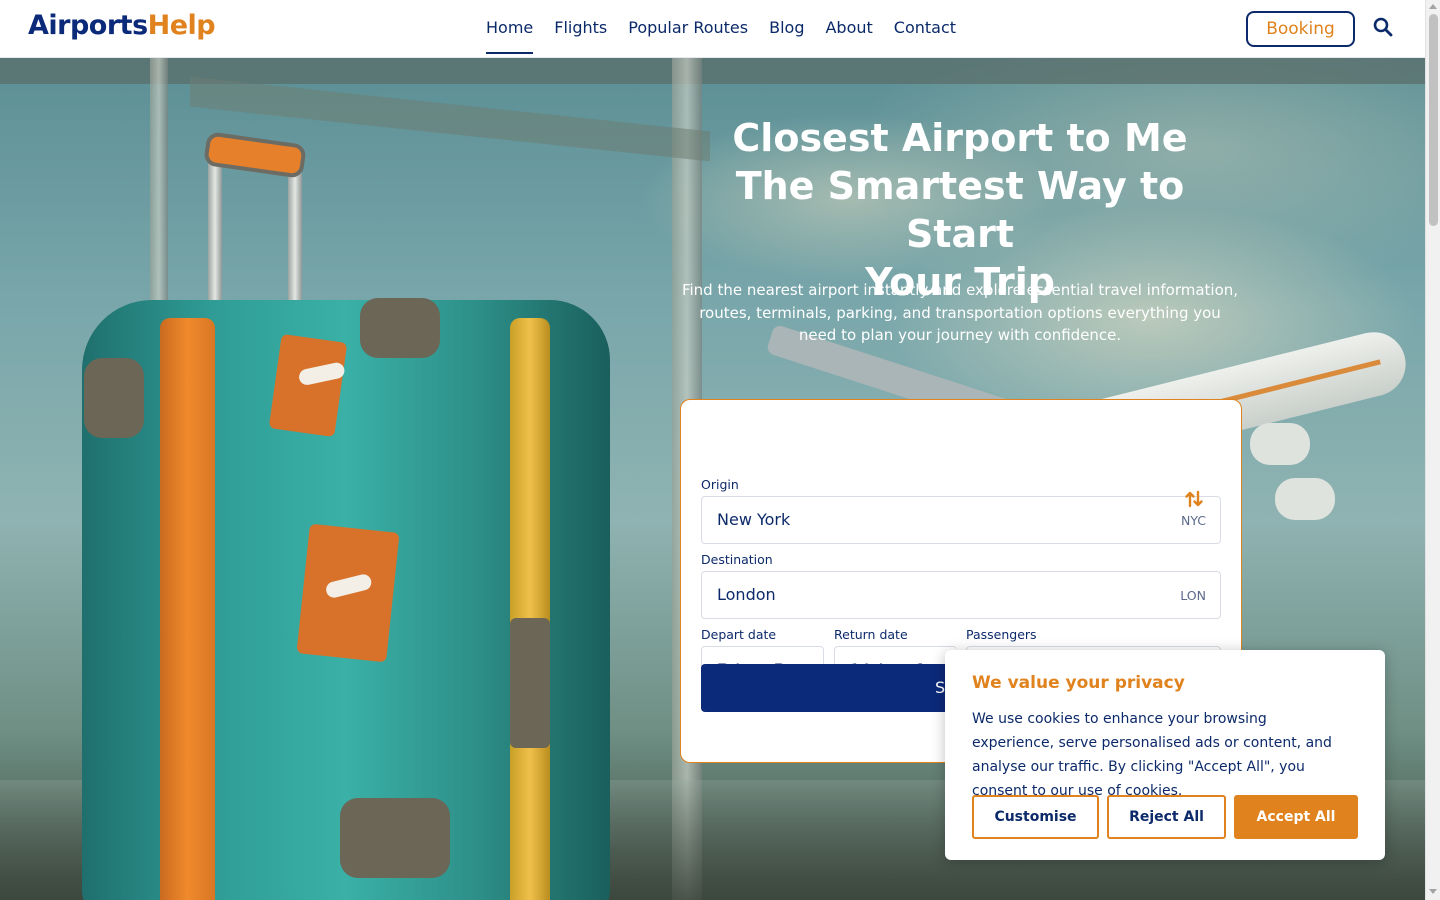 This screenshot has width=1440, height=900. Describe the element at coordinates (848, 29) in the screenshot. I see `nav-item-about: About` at that location.